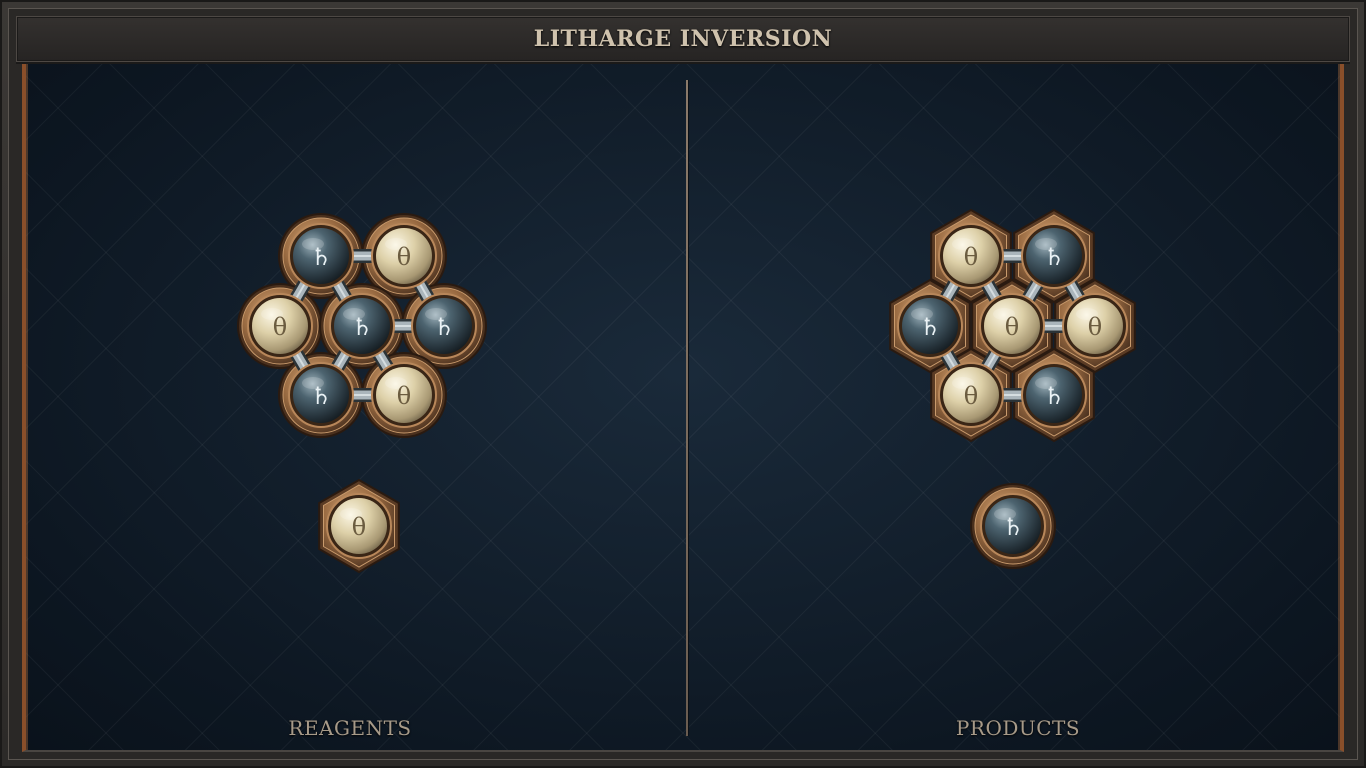 The height and width of the screenshot is (768, 1366). I want to click on product-molecule-2: ♄, so click(1013, 526).